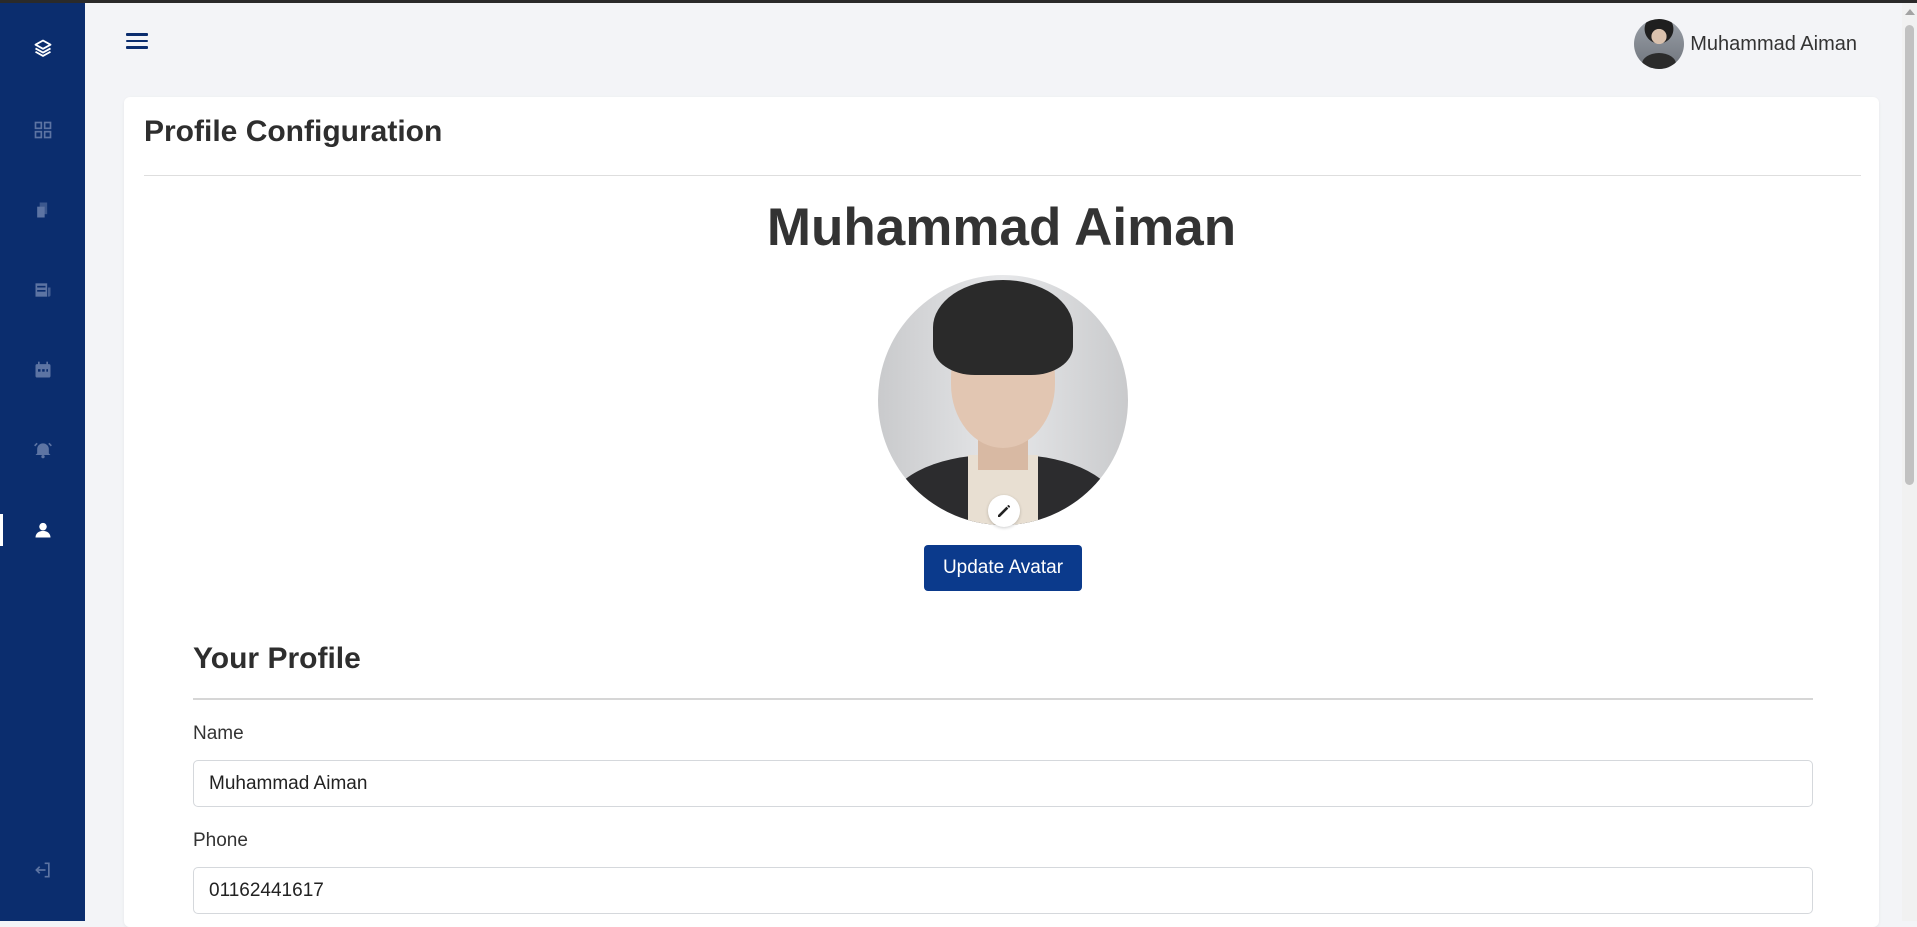  I want to click on alarm-icon, so click(42, 450).